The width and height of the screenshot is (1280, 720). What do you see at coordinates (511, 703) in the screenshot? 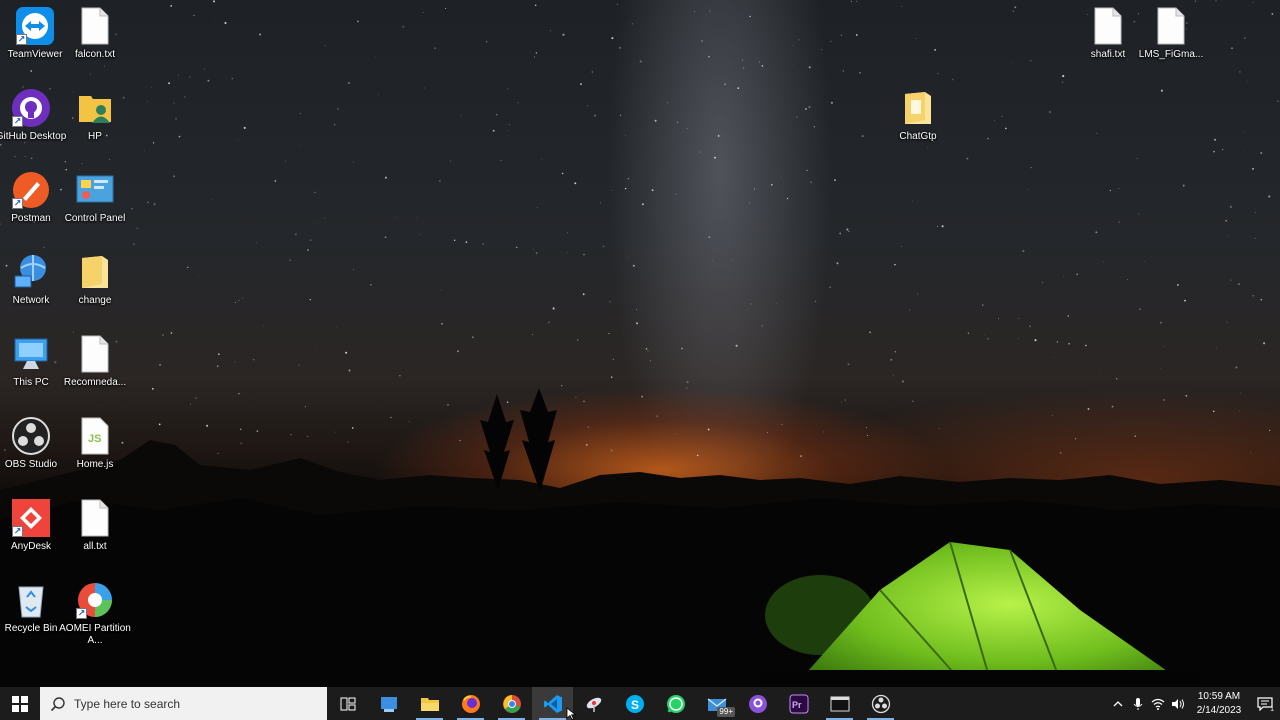
I see `taskbar-chrome` at bounding box center [511, 703].